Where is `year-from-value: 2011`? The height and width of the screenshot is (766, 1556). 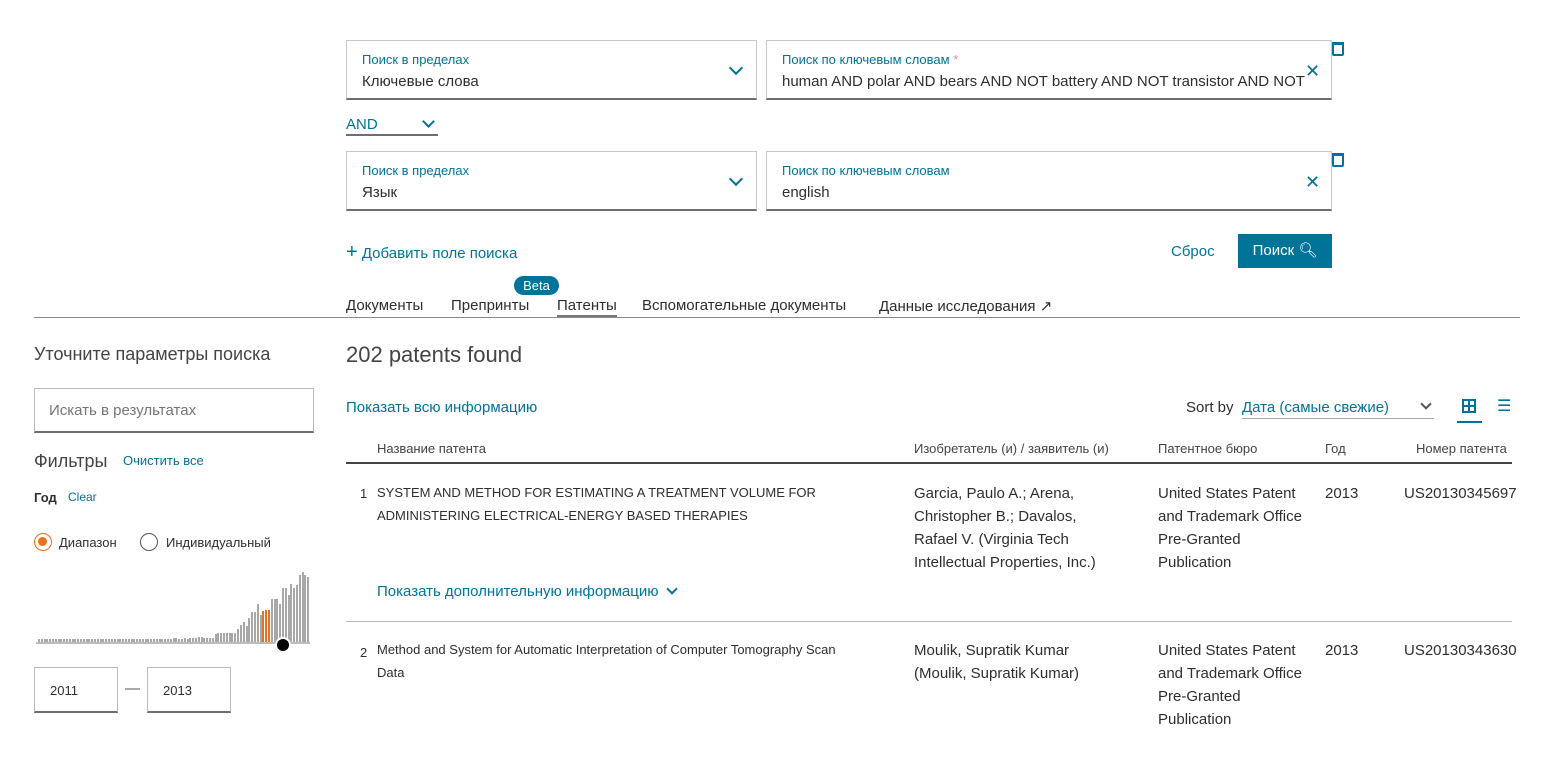 year-from-value: 2011 is located at coordinates (64, 690).